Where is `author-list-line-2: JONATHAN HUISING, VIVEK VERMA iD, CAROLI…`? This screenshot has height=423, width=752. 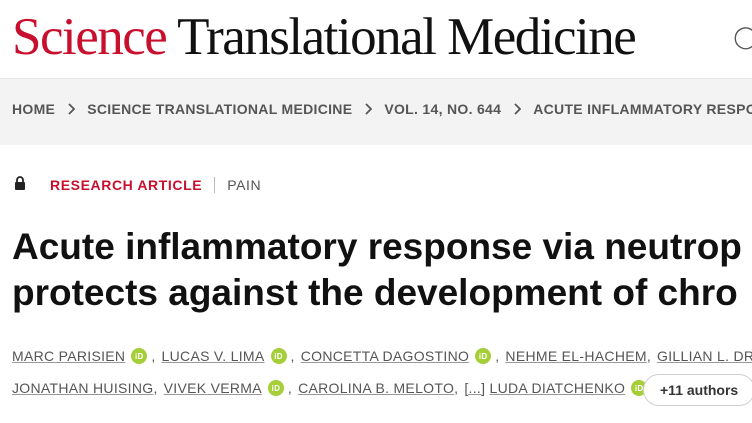 author-list-line-2: JONATHAN HUISING, VIVEK VERMA iD, CAROLI… is located at coordinates (331, 388).